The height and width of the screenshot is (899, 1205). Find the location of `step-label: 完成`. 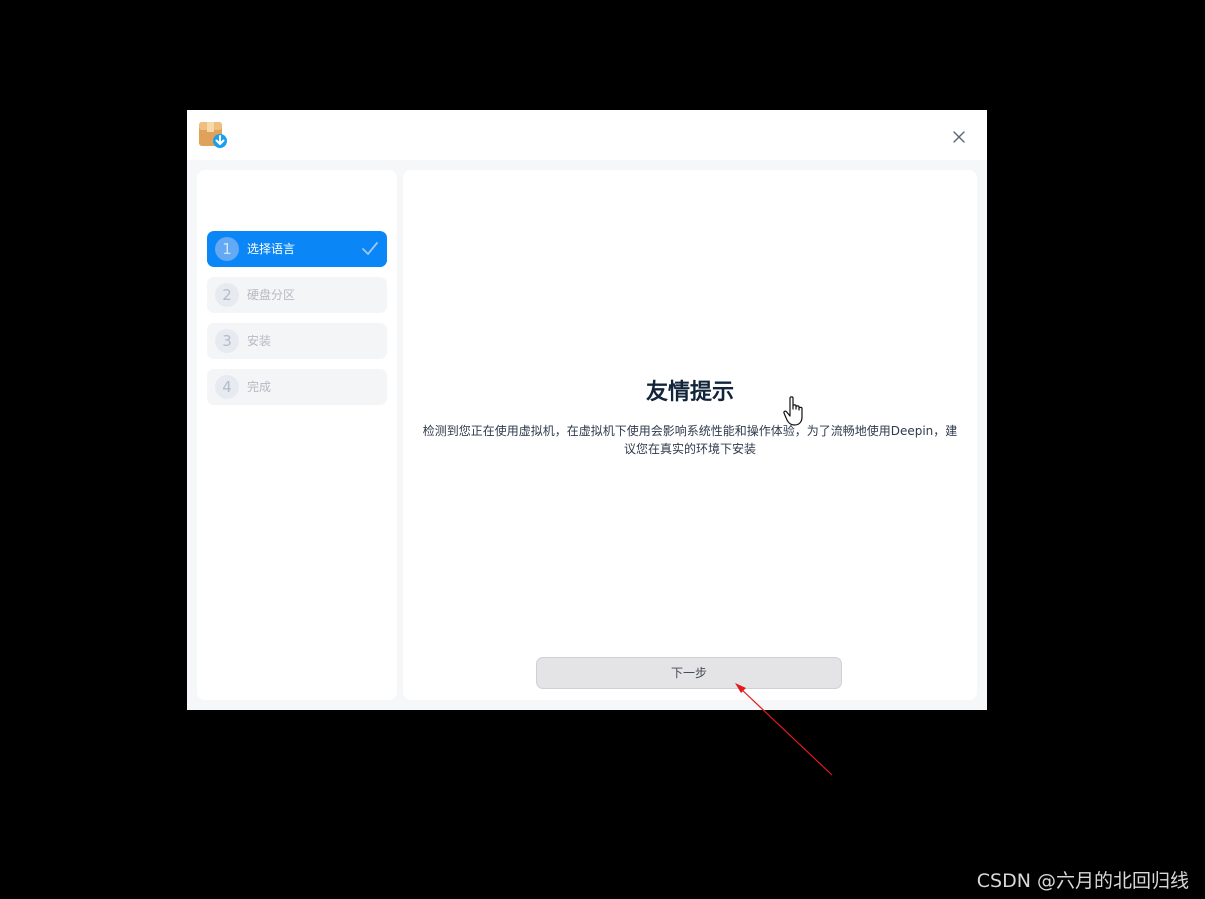

step-label: 完成 is located at coordinates (259, 387).